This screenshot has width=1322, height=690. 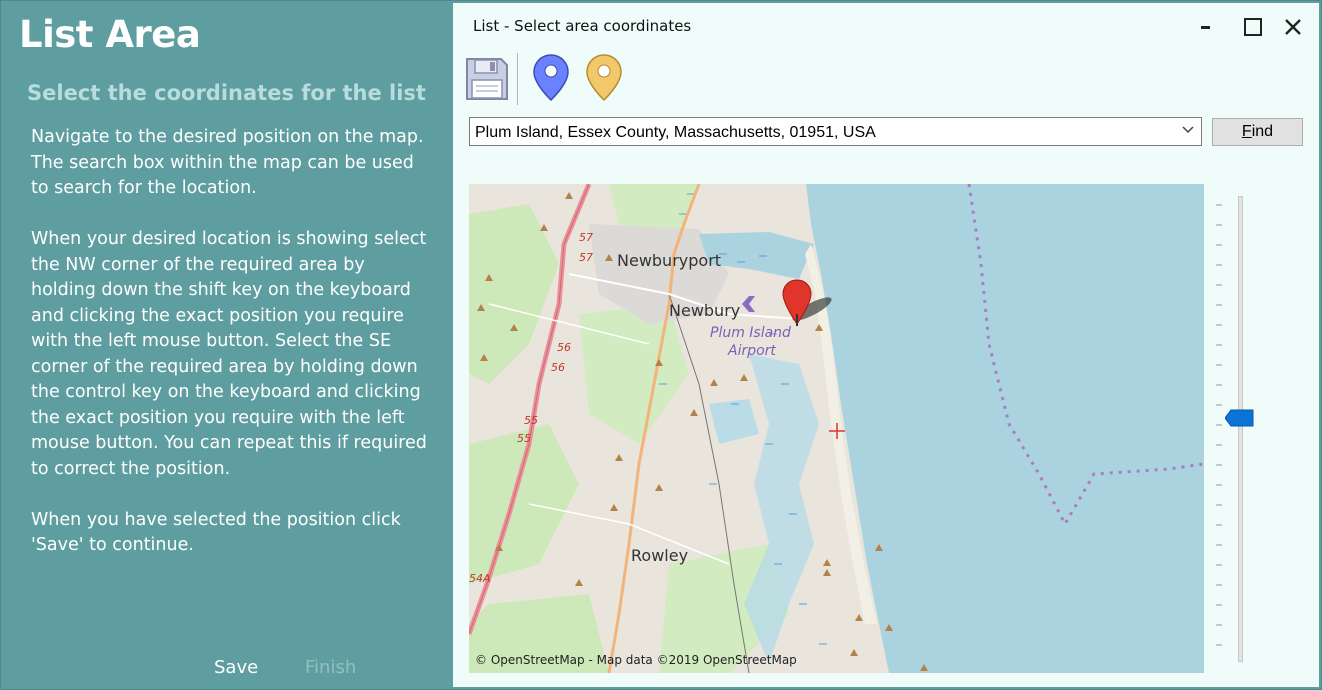 I want to click on map-label-newburyport: Newburyport, so click(x=669, y=260).